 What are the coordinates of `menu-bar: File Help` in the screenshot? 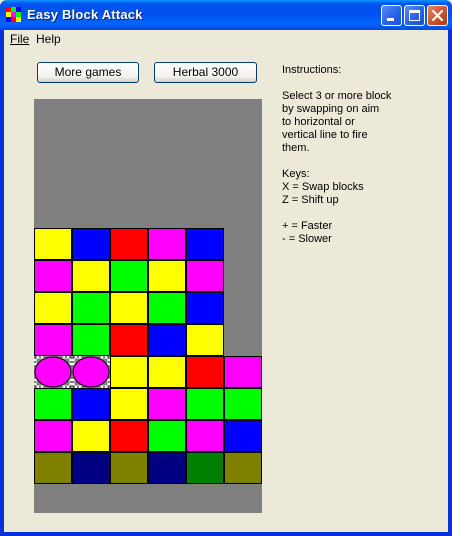 It's located at (226, 39).